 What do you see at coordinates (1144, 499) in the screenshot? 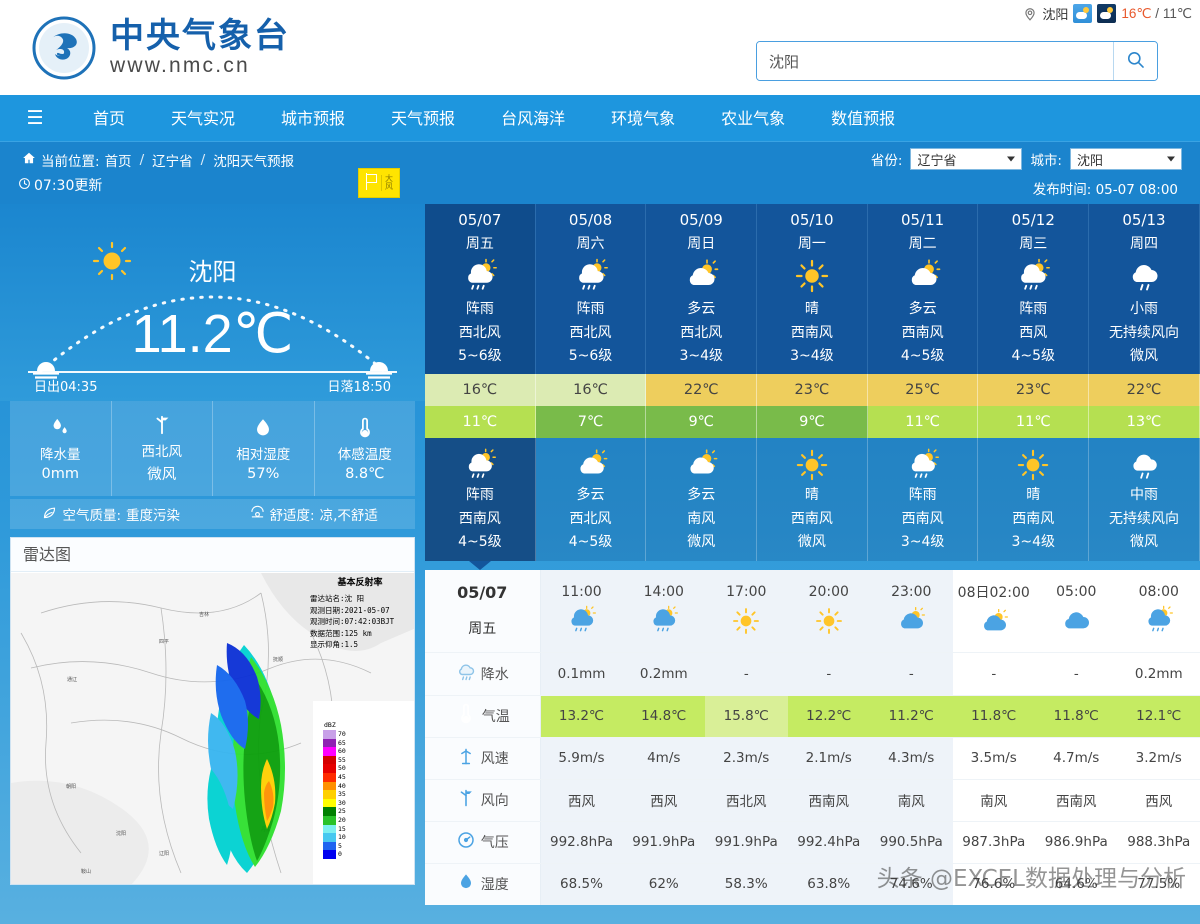
I see `forecast-night-block: 中雨 无持续风向 微风` at bounding box center [1144, 499].